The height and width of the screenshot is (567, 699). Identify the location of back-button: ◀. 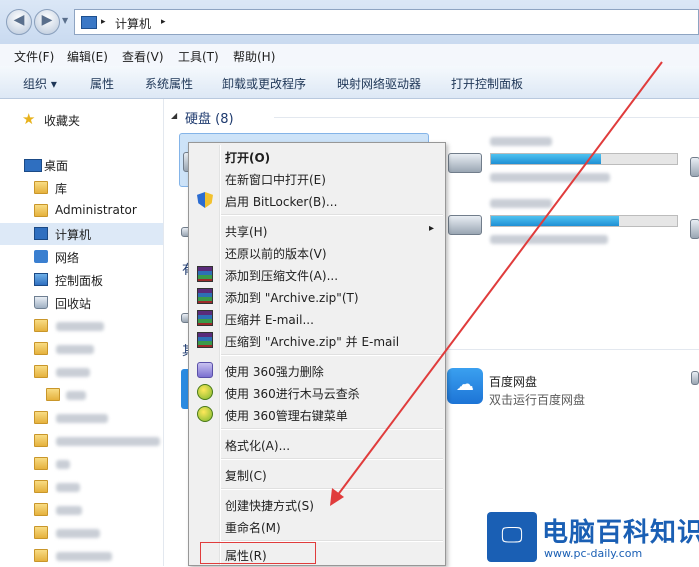
(19, 22).